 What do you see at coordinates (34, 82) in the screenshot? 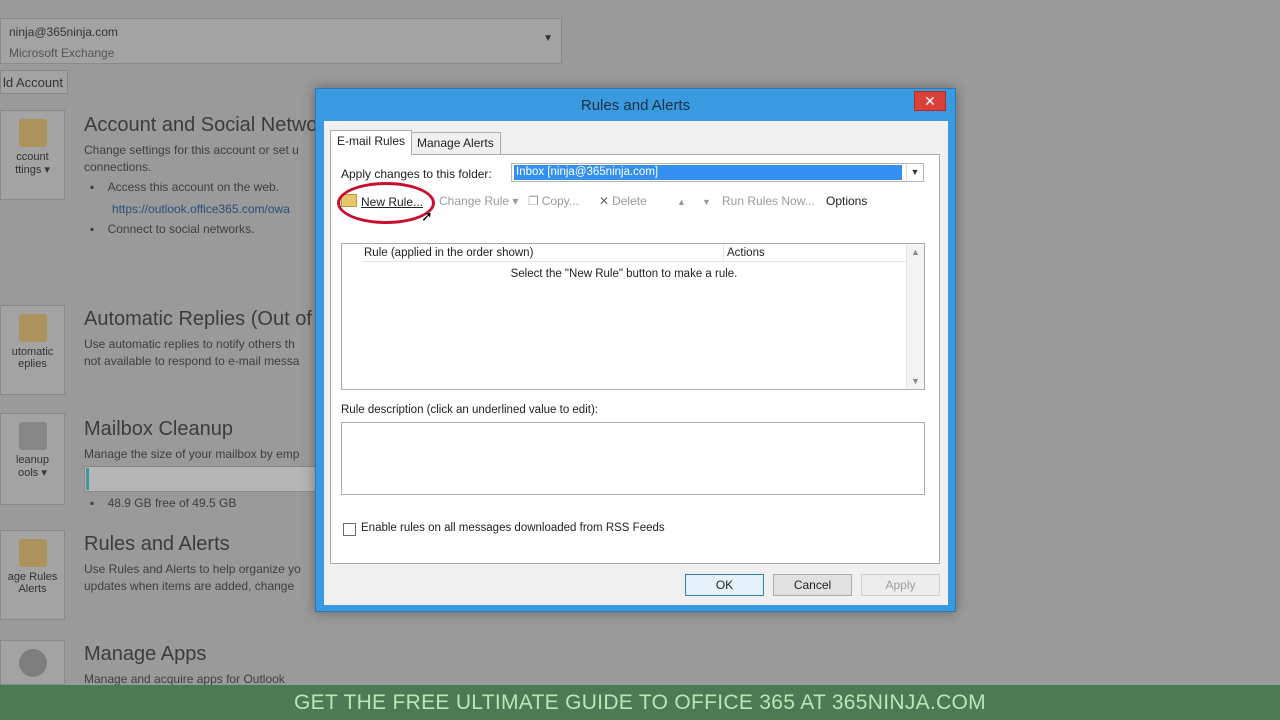
I see `add-account-button: ld Account` at bounding box center [34, 82].